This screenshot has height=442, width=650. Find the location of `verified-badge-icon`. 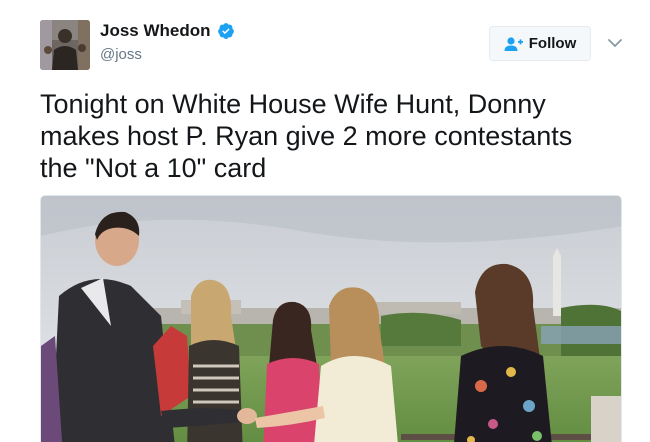

verified-badge-icon is located at coordinates (225, 31).